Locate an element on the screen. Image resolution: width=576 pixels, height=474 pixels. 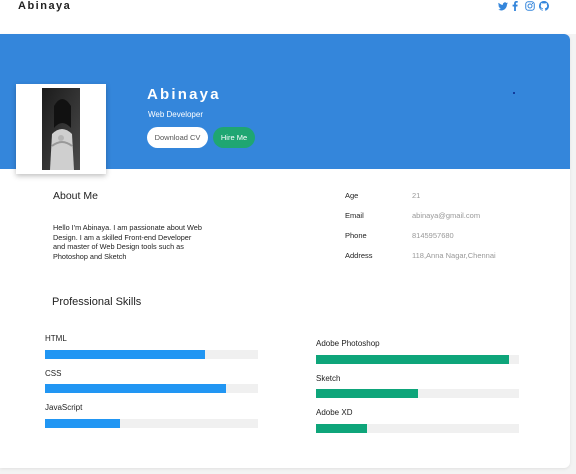
skill-bar-html is located at coordinates (151, 354).